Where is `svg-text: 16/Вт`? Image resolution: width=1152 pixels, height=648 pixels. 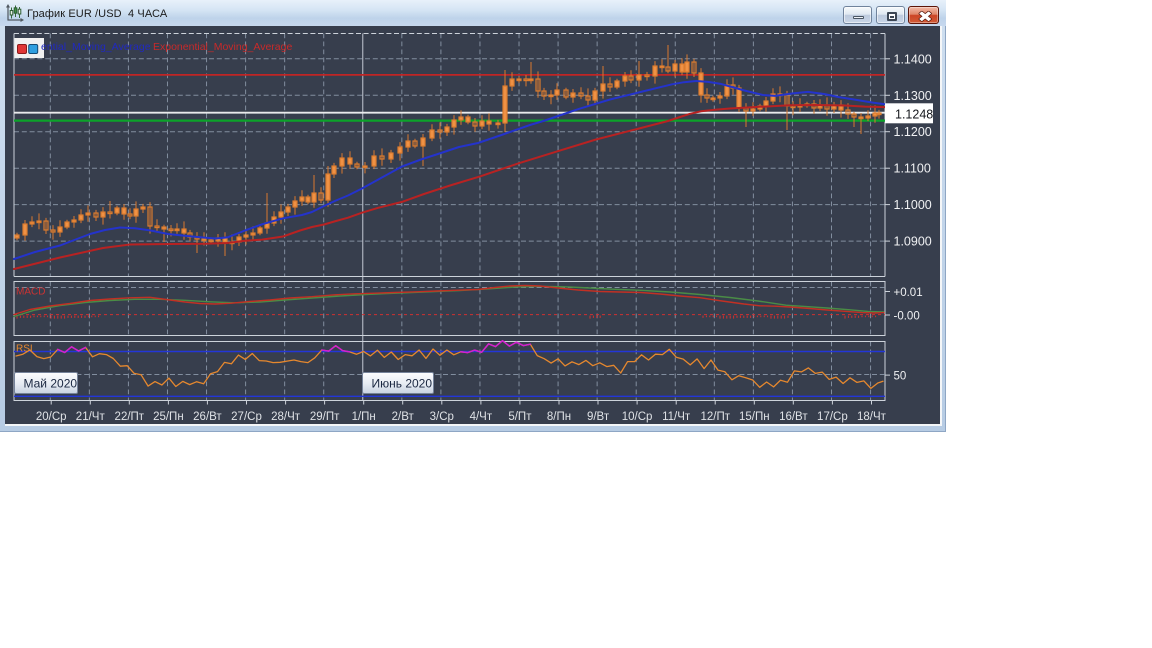 svg-text: 16/Вт is located at coordinates (793, 417).